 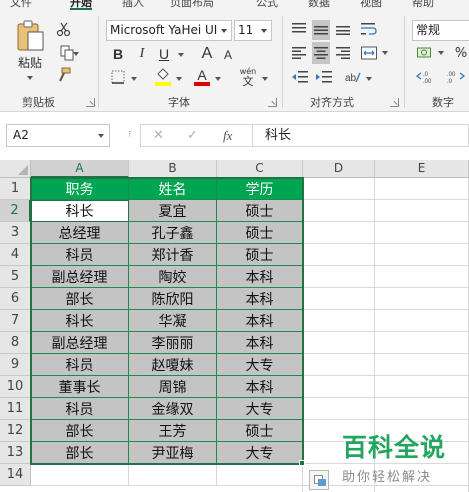 I want to click on table-cell: 赵嗄妹, so click(x=173, y=365).